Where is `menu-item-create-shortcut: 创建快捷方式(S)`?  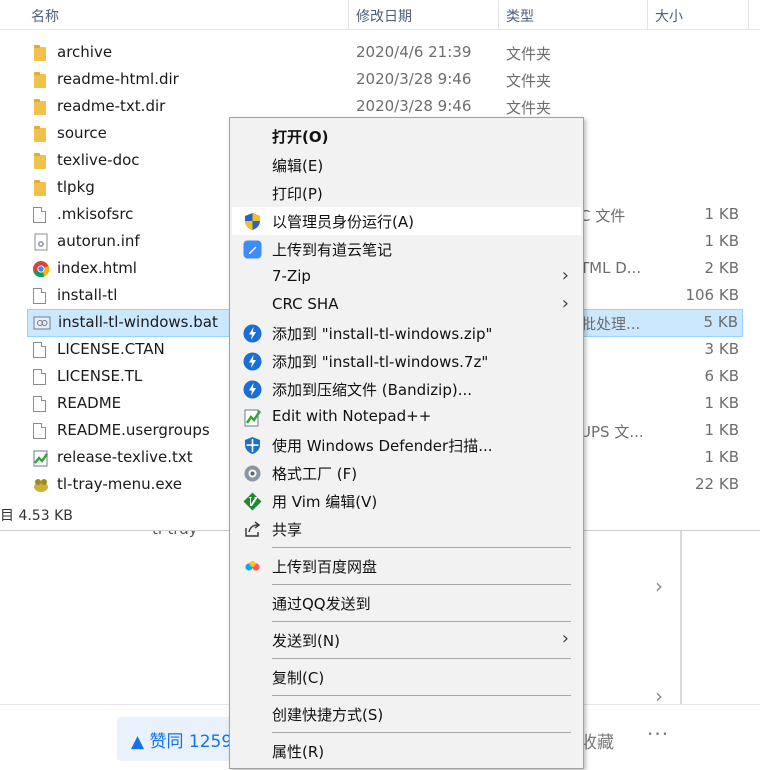 menu-item-create-shortcut: 创建快捷方式(S) is located at coordinates (406, 714).